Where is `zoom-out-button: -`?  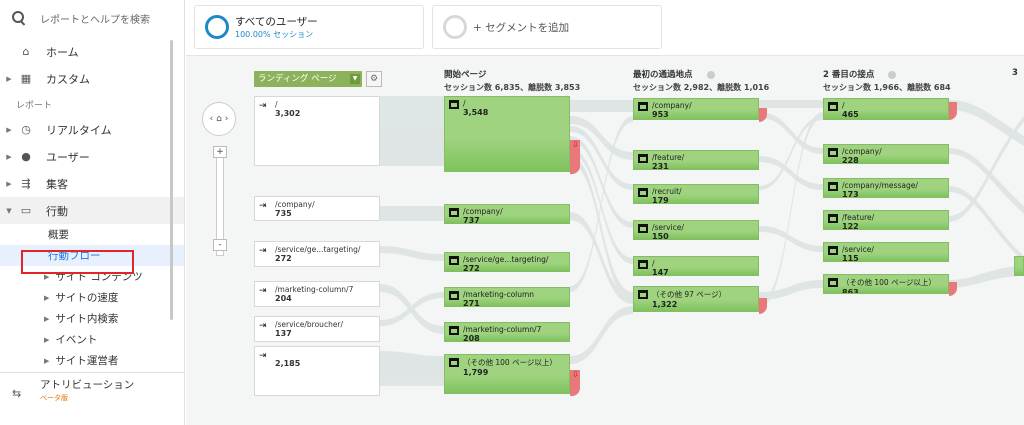
zoom-out-button: - is located at coordinates (220, 245).